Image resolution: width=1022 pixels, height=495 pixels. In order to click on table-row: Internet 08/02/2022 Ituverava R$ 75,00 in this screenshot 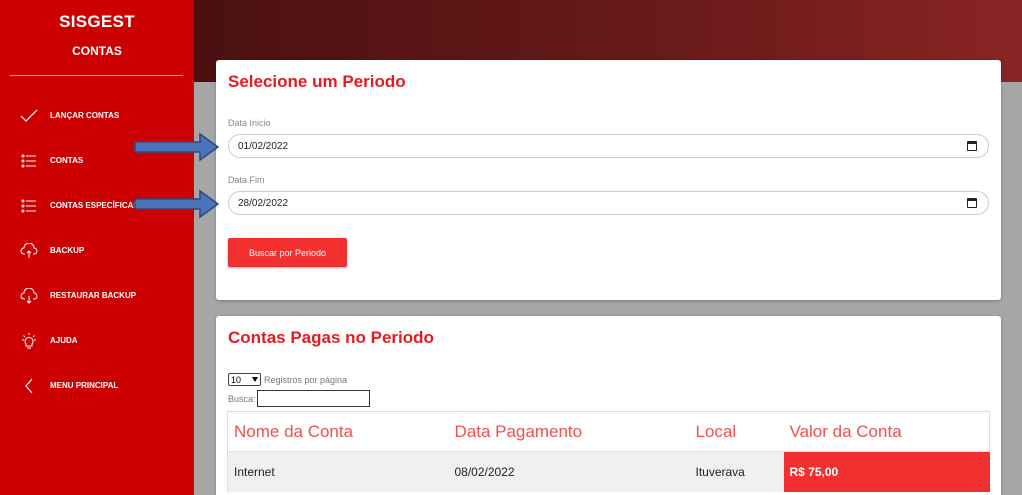, I will do `click(608, 471)`.